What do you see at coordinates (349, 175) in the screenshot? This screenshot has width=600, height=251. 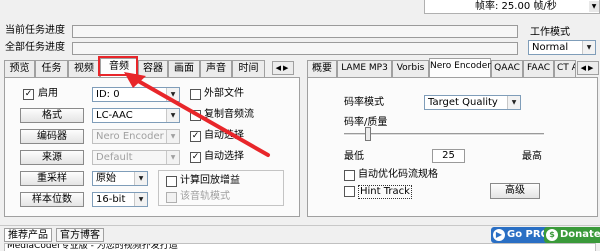 I see `optimize-checkbox` at bounding box center [349, 175].